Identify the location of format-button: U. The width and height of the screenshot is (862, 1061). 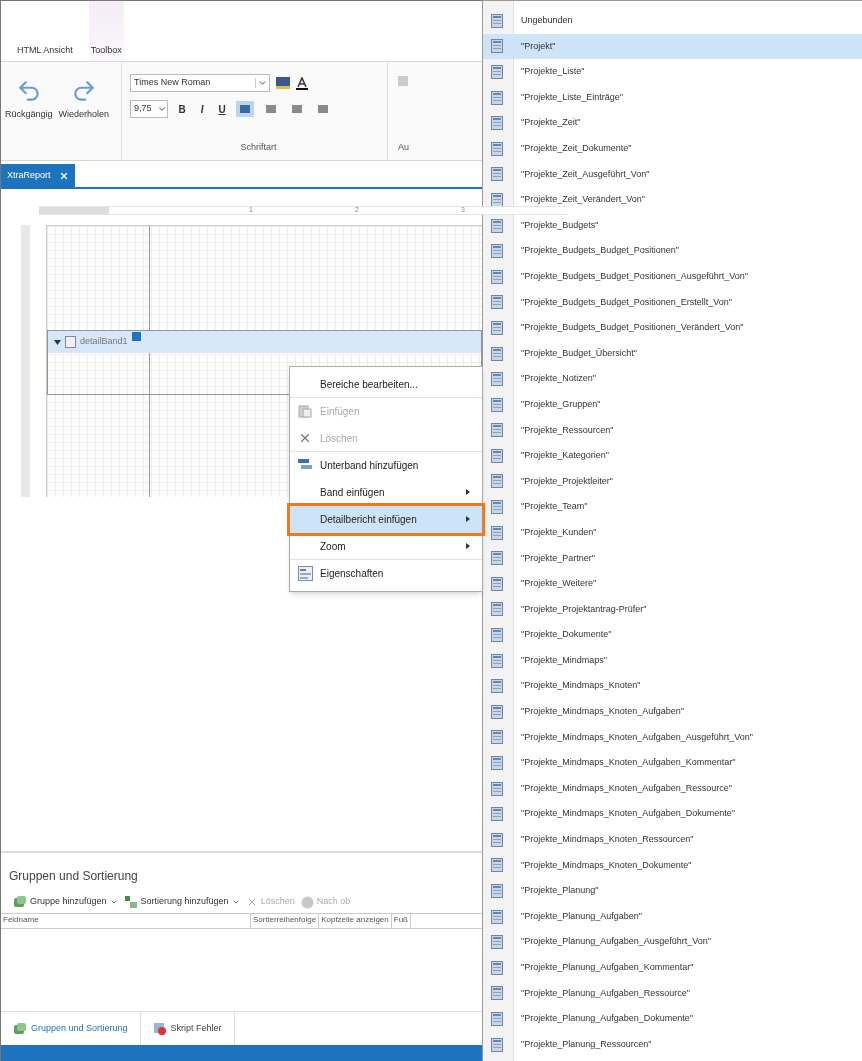
(222, 109).